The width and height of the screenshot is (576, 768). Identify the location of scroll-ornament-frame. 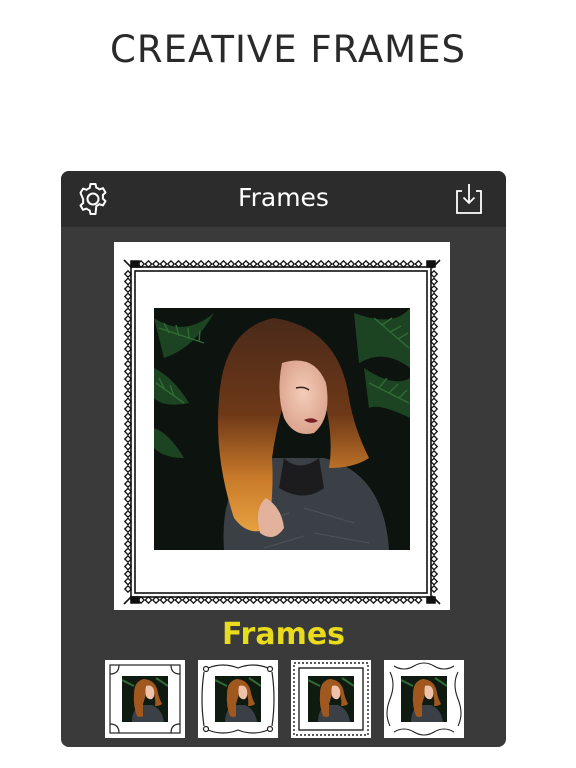
(238, 699).